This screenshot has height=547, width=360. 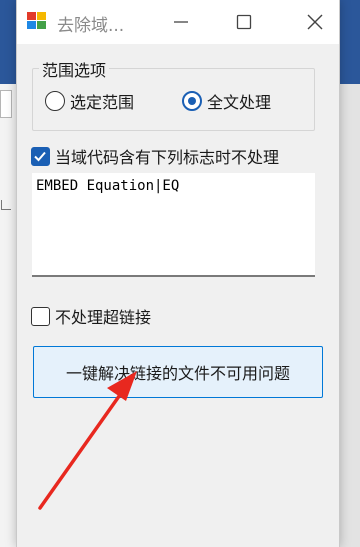 I want to click on radio-button-checked, so click(x=192, y=101).